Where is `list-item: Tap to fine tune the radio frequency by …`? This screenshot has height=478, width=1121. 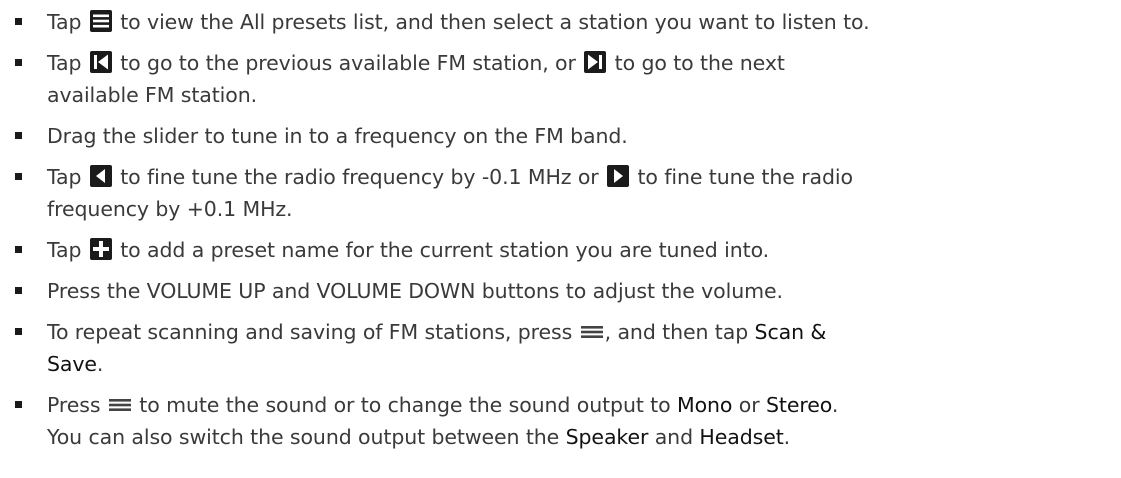
list-item: Tap to fine tune the radio frequency by … is located at coordinates (560, 193).